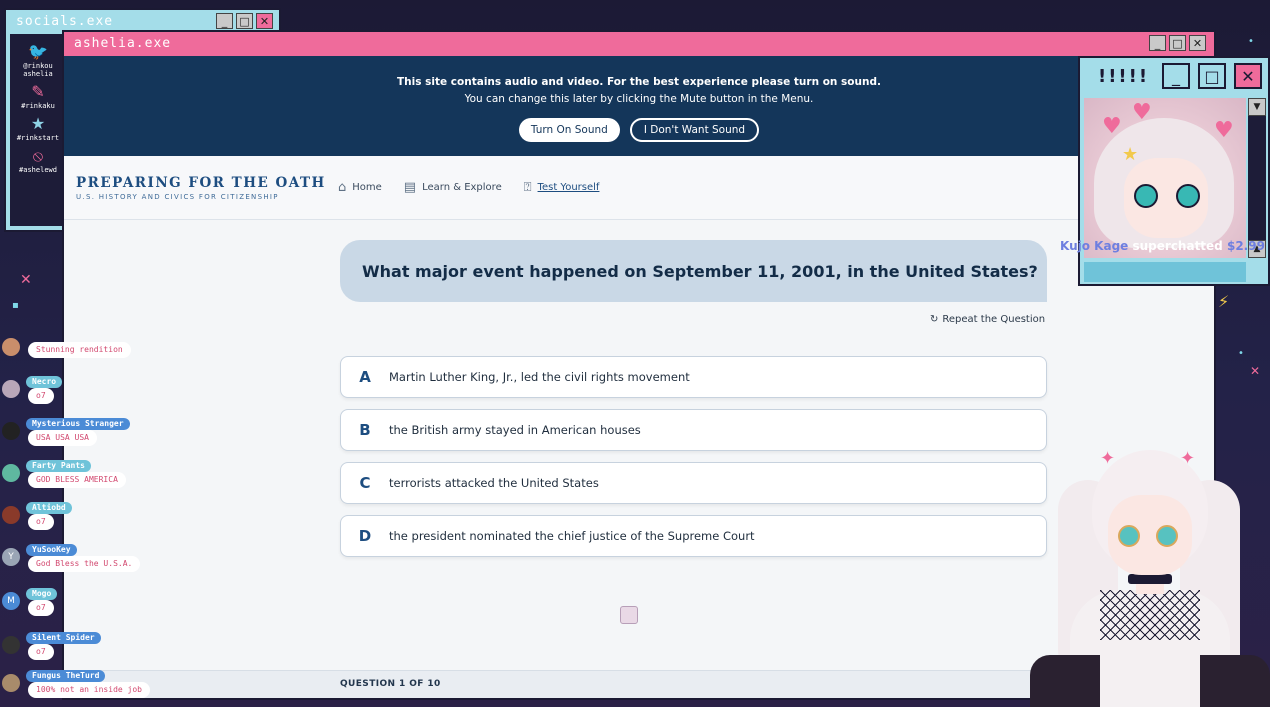 The image size is (1270, 707). Describe the element at coordinates (38, 155) in the screenshot. I see `ban-icon: ⦸` at that location.